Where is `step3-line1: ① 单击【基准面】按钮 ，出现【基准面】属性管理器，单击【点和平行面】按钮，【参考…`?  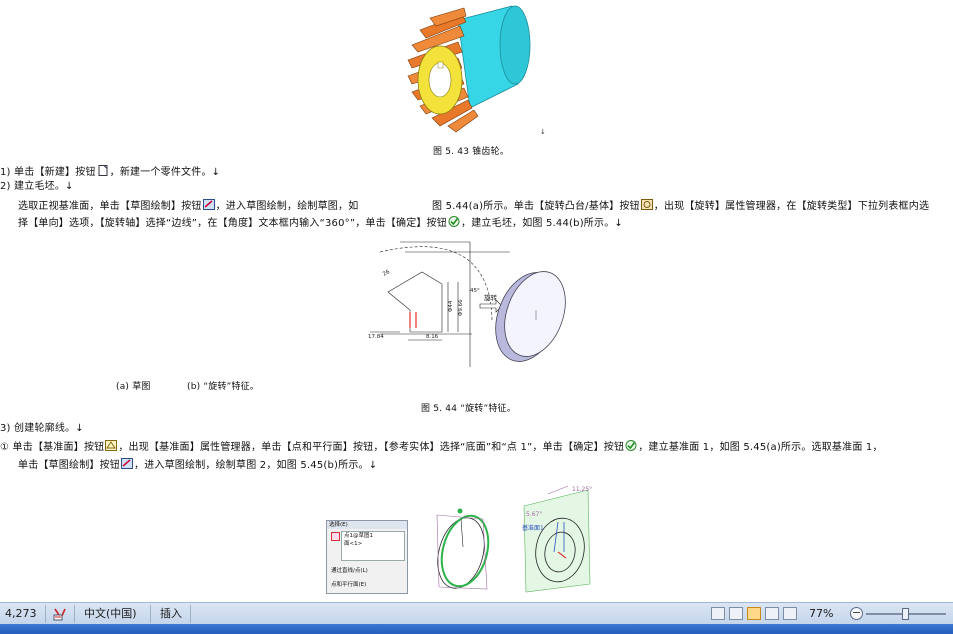 step3-line1: ① 单击【基准面】按钮 ，出现【基准面】属性管理器，单击【点和平行面】按钮，【参考… is located at coordinates (441, 447).